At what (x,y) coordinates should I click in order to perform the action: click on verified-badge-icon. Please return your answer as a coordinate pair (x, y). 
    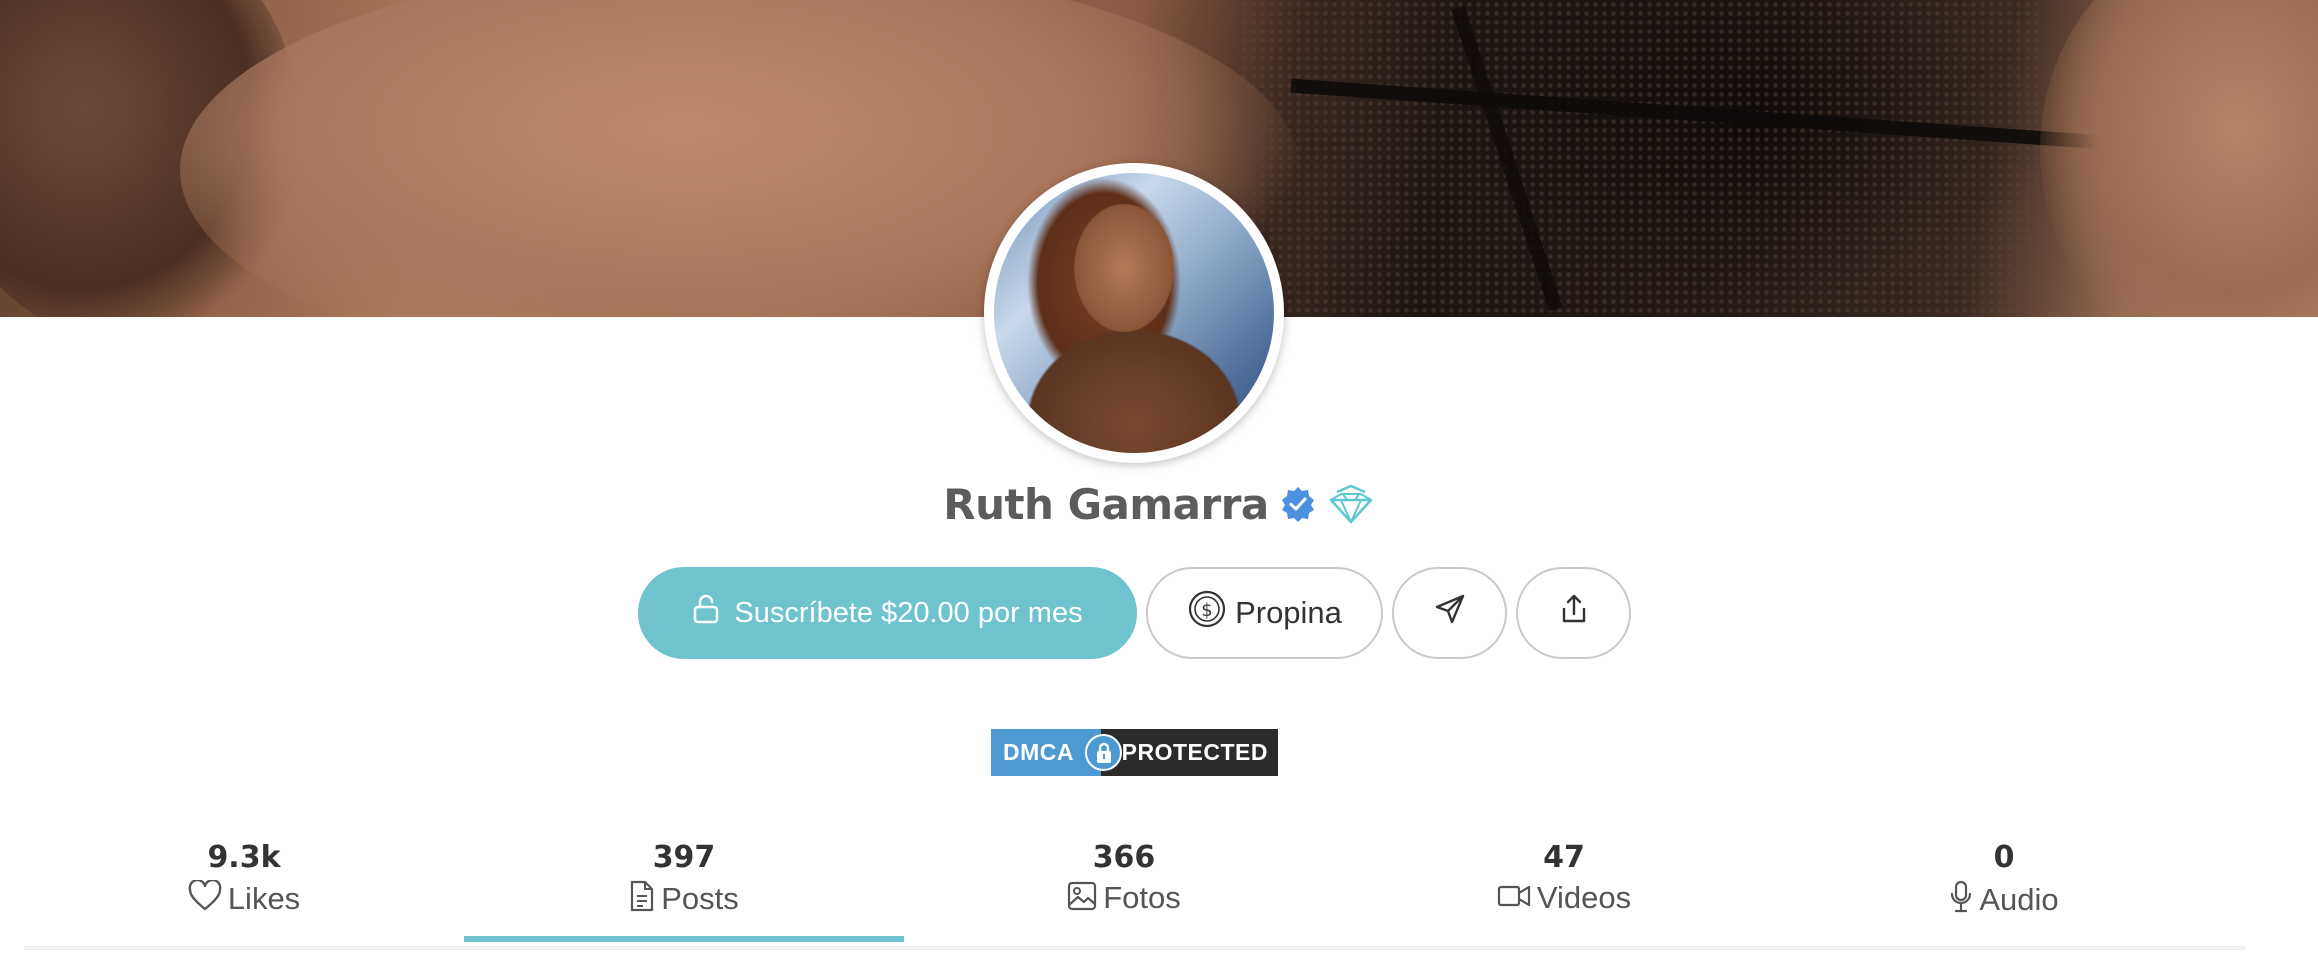
    Looking at the image, I should click on (1298, 504).